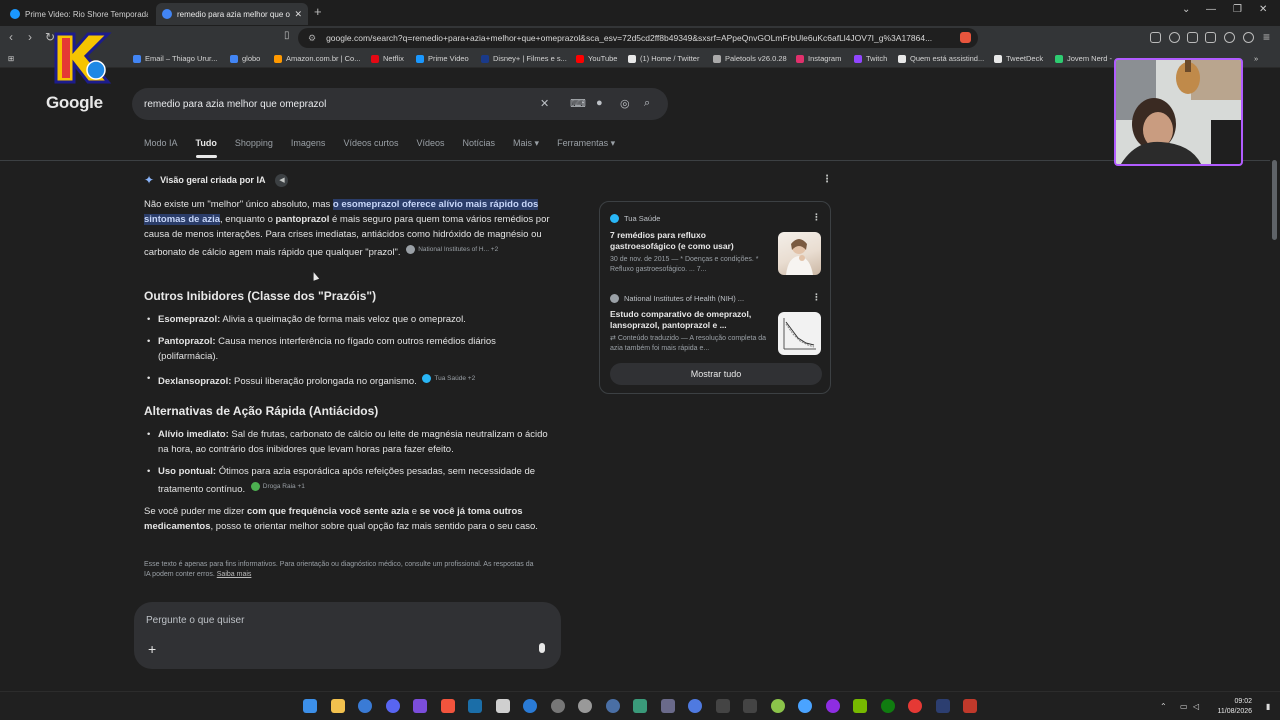 This screenshot has width=1280, height=720. Describe the element at coordinates (74, 103) in the screenshot. I see `google-logo: Google` at that location.